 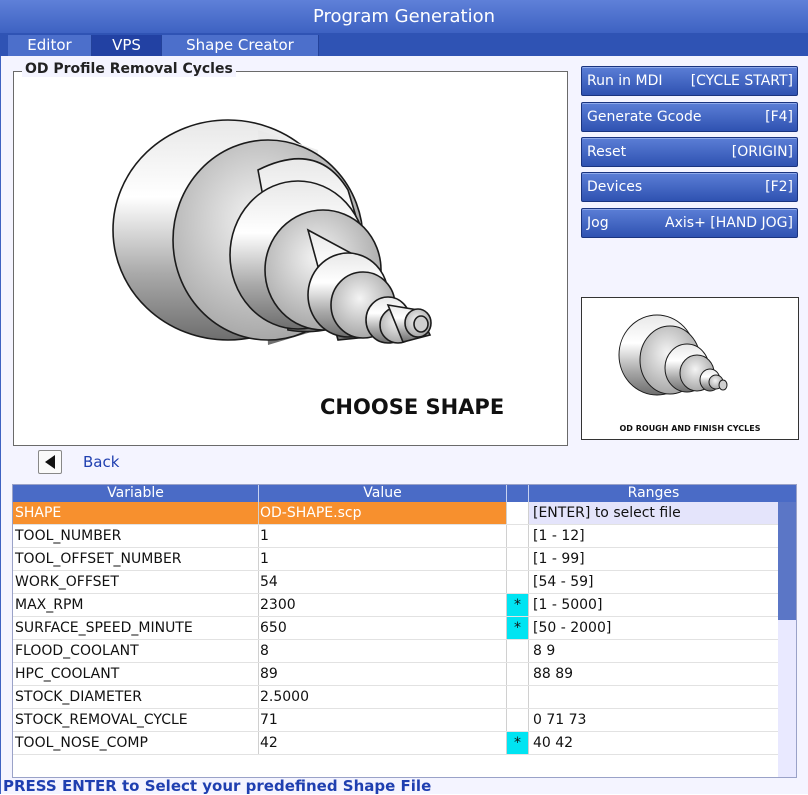 I want to click on generate-gcode-key: [F4], so click(x=779, y=117).